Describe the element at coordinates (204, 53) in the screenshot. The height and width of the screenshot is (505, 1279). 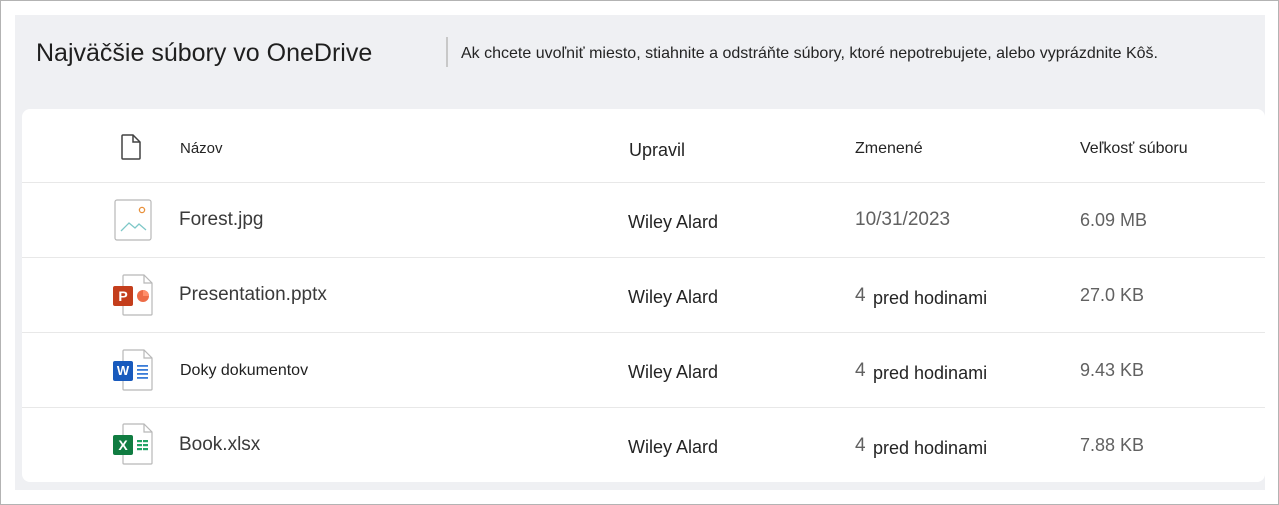
I see `page-title: Najväčšie súbory vo OneDrive` at that location.